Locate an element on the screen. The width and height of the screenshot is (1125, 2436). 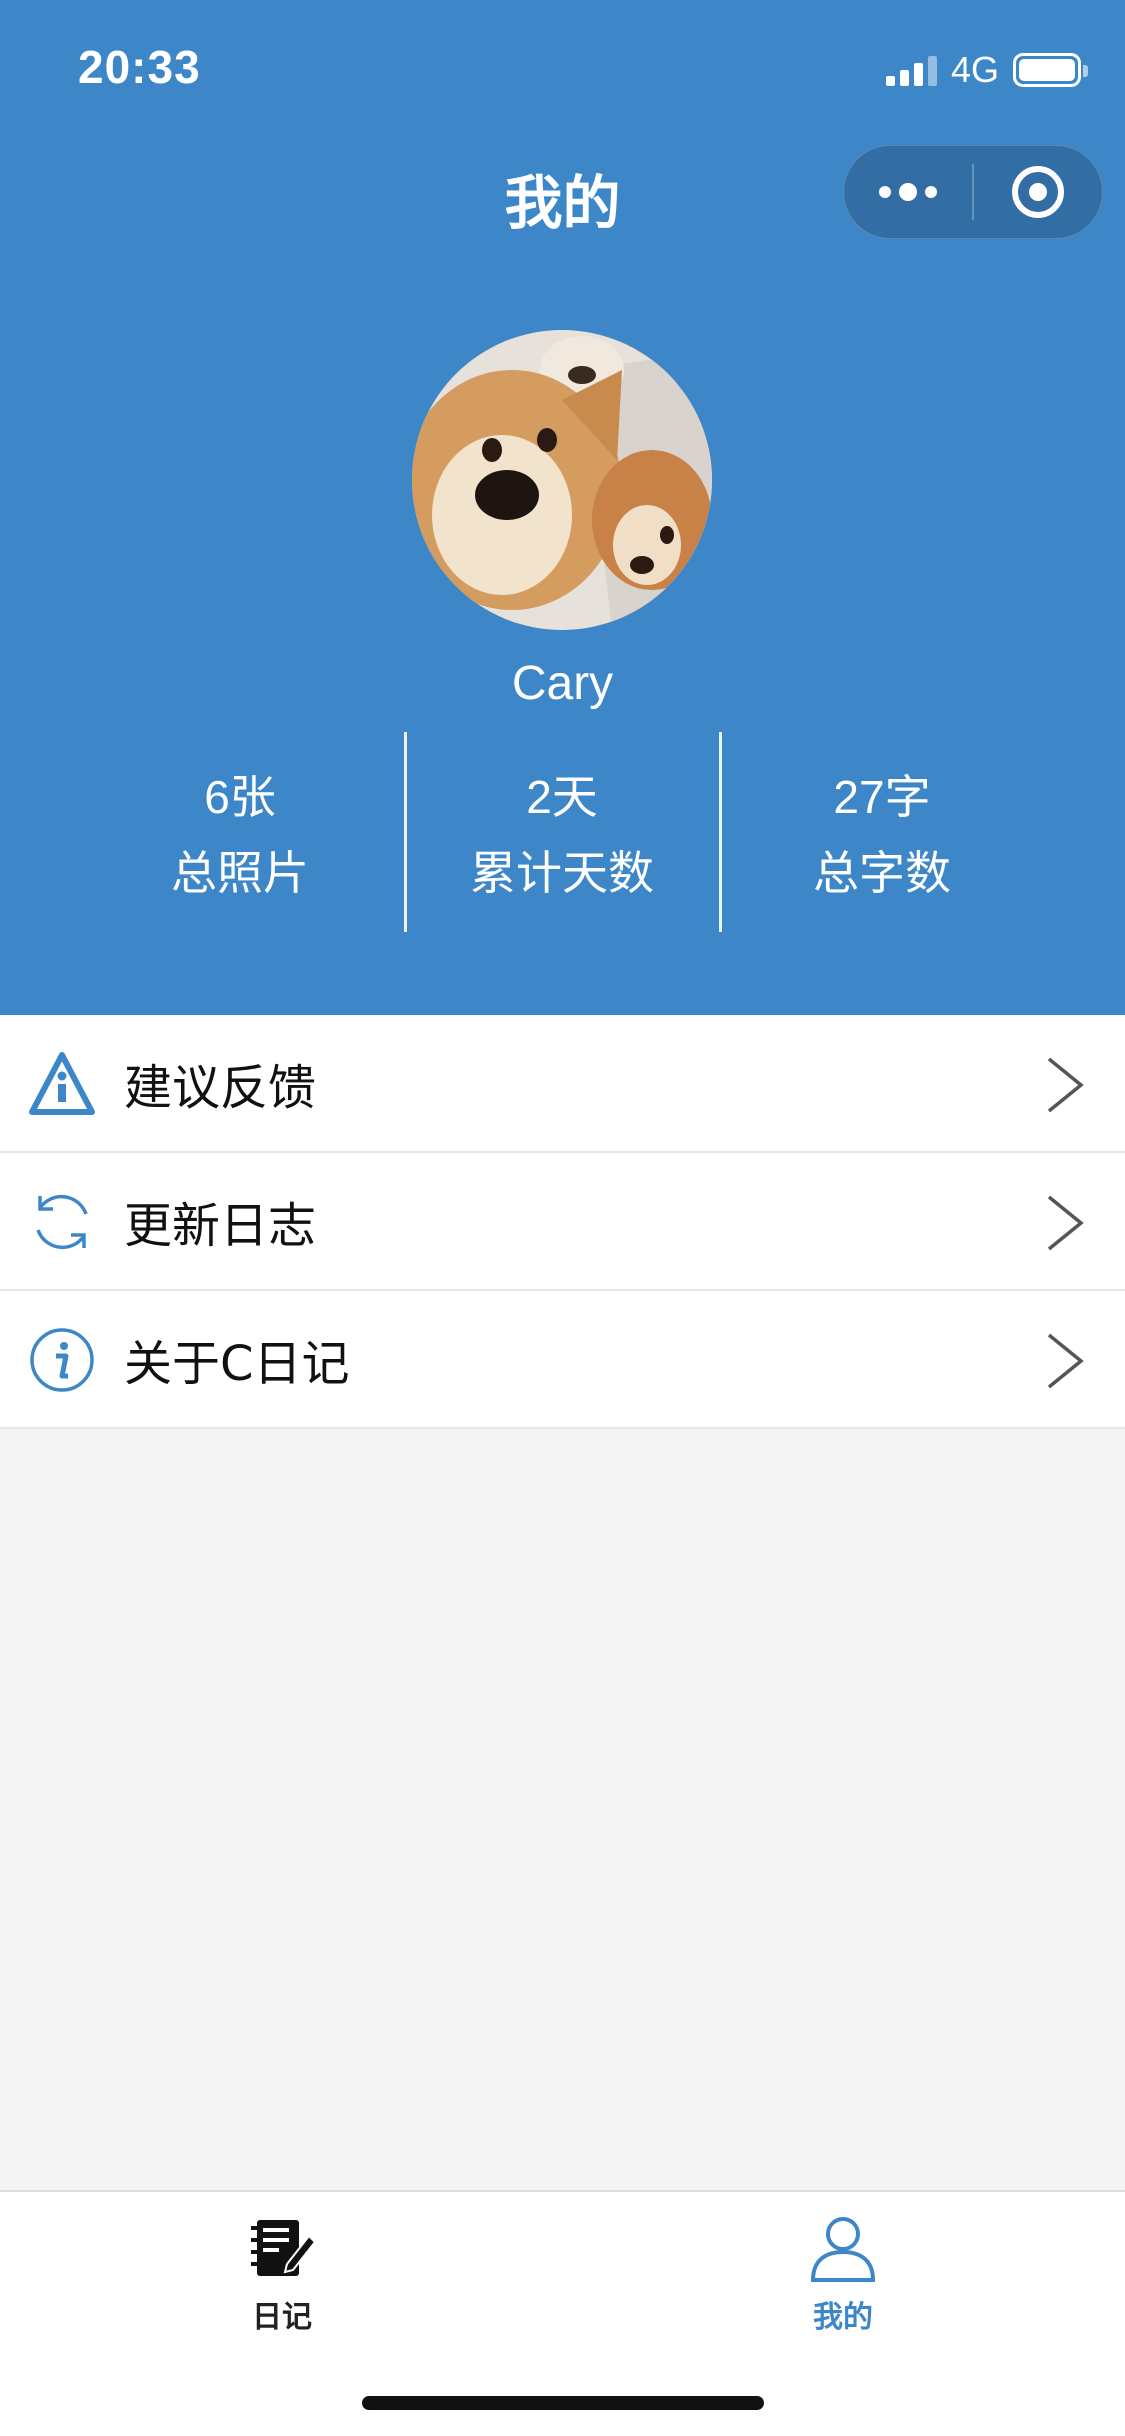
menu-item-label: 更新日志 is located at coordinates (220, 1226).